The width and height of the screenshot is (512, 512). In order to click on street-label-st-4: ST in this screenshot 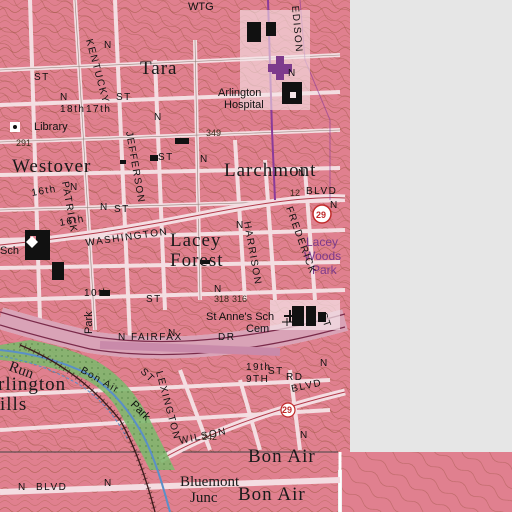, I will do `click(122, 209)`.